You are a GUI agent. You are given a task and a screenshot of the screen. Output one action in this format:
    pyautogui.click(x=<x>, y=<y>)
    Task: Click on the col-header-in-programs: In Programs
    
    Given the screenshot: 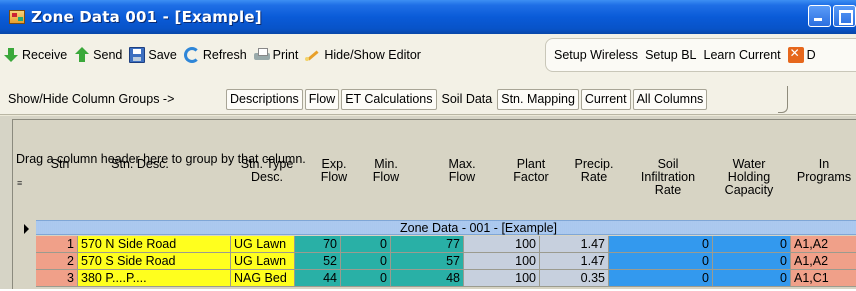 What is the action you would take?
    pyautogui.click(x=824, y=171)
    